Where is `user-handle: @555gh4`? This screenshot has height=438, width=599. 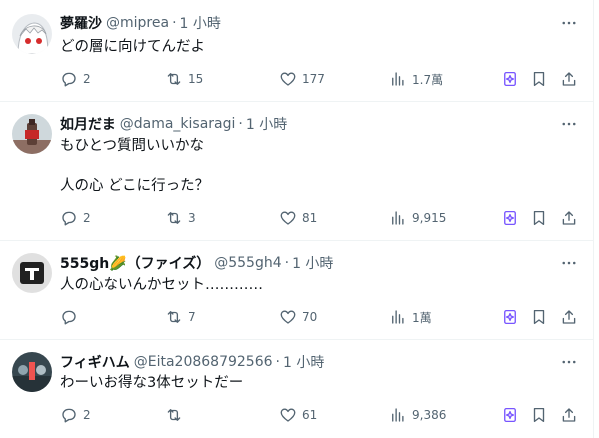 user-handle: @555gh4 is located at coordinates (247, 263).